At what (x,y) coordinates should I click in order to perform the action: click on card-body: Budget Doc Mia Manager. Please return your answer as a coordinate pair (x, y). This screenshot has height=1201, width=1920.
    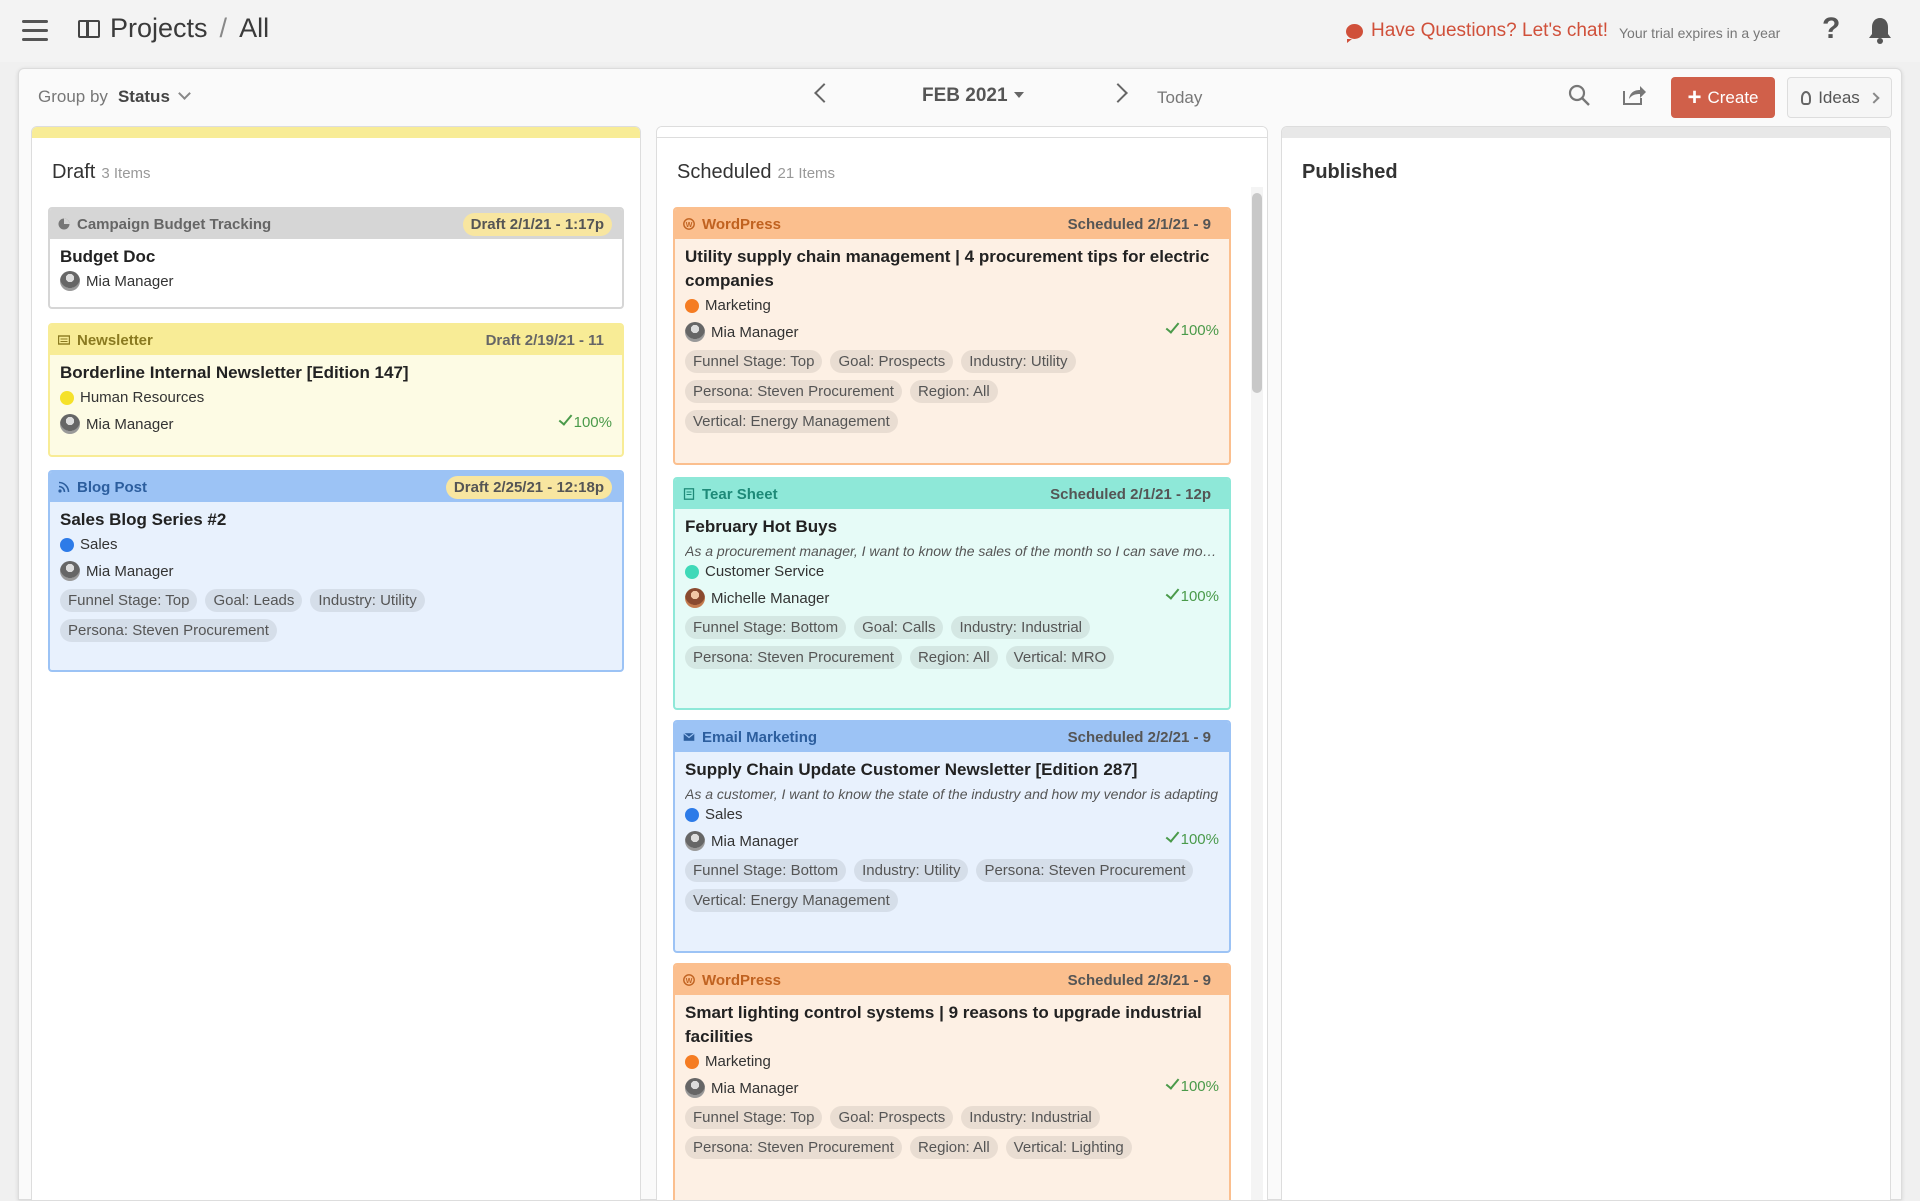
    Looking at the image, I should click on (336, 268).